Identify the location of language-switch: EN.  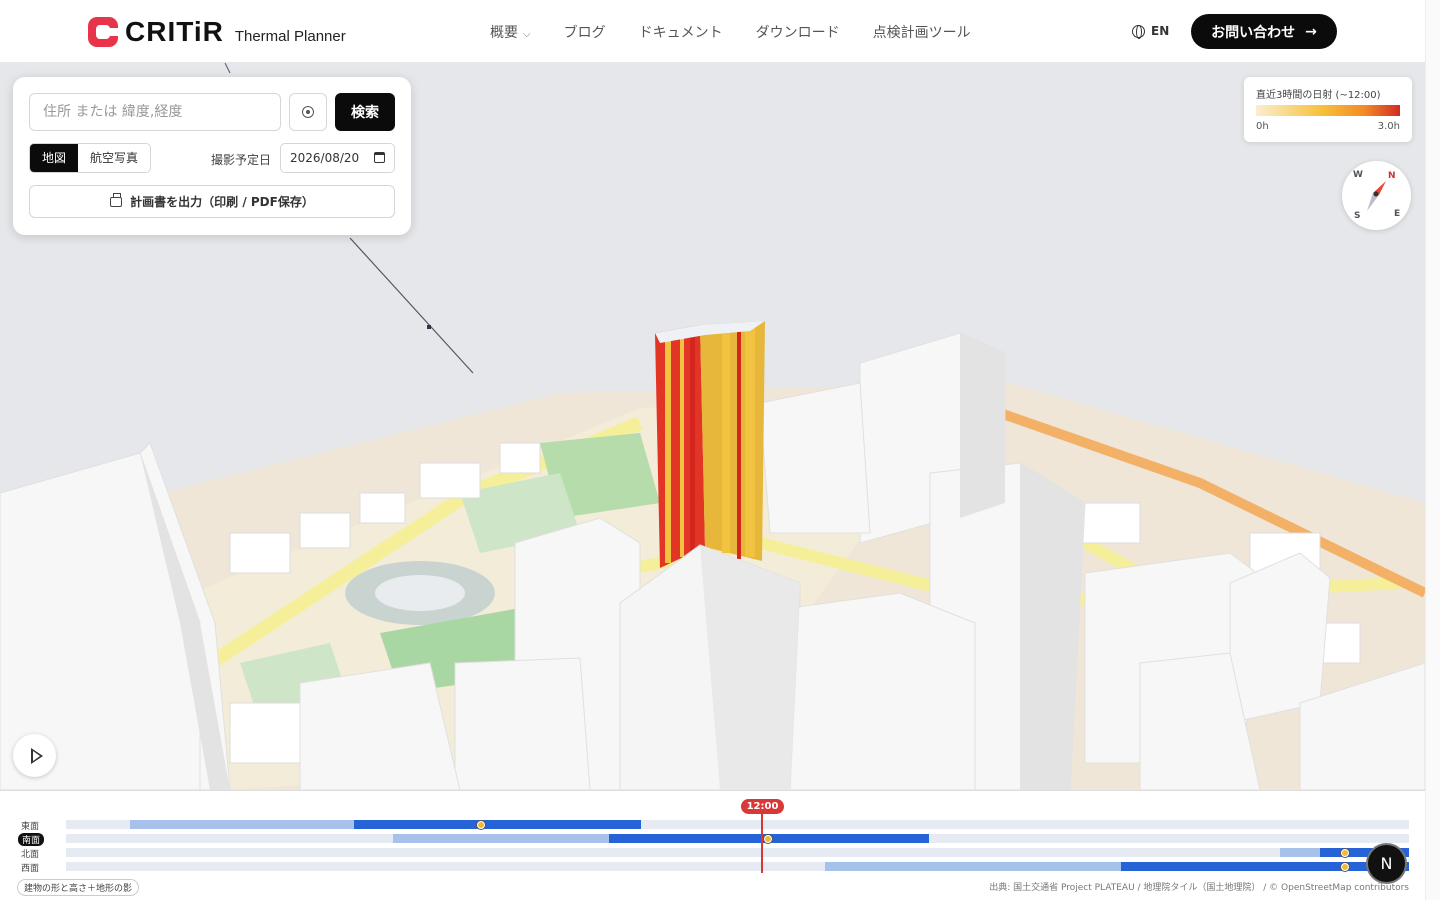
(1151, 31).